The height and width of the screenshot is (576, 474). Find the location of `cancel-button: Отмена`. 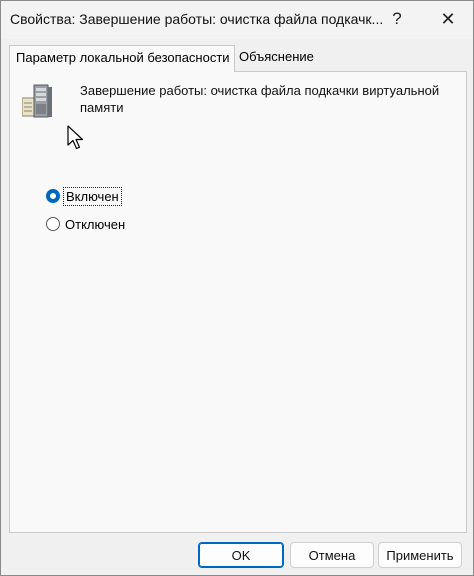

cancel-button: Отмена is located at coordinates (332, 555).